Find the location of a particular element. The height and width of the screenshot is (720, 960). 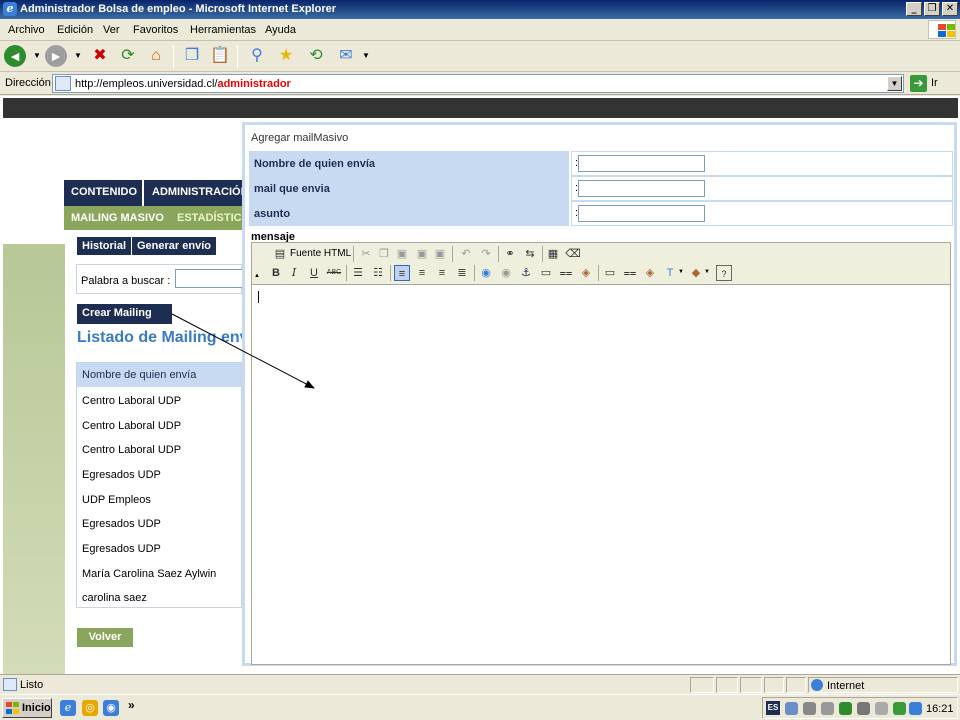

crear-mailing-button: Crear Mailing is located at coordinates (124, 314).